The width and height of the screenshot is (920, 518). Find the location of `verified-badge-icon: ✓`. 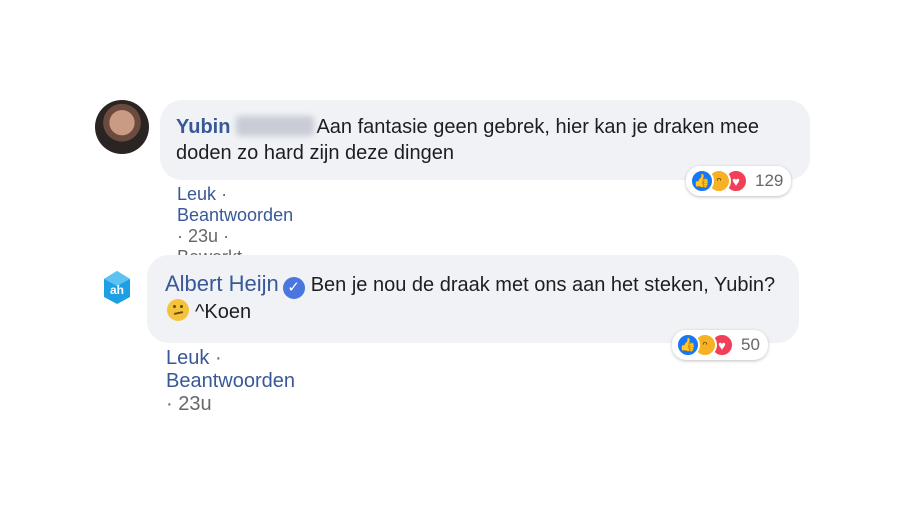

verified-badge-icon: ✓ is located at coordinates (293, 288).